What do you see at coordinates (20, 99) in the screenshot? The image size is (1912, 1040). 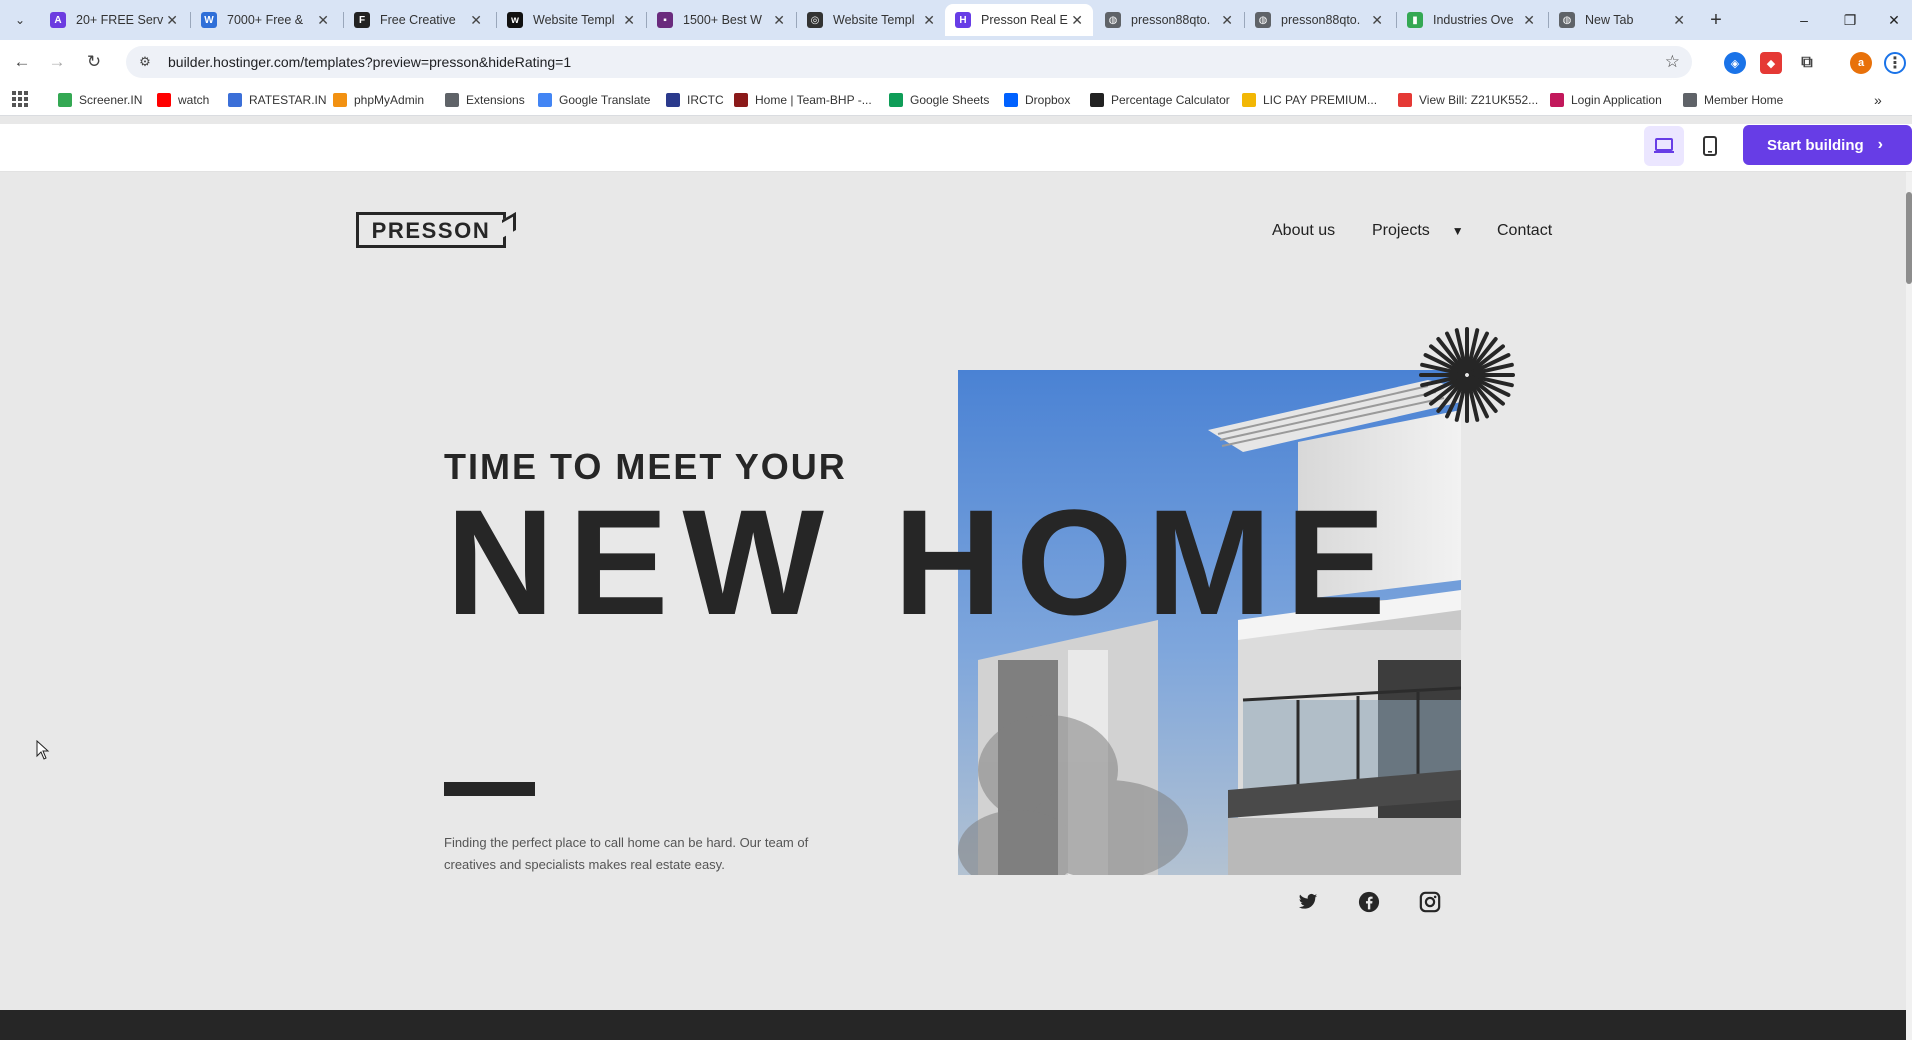 I see `apps-grid-icon` at bounding box center [20, 99].